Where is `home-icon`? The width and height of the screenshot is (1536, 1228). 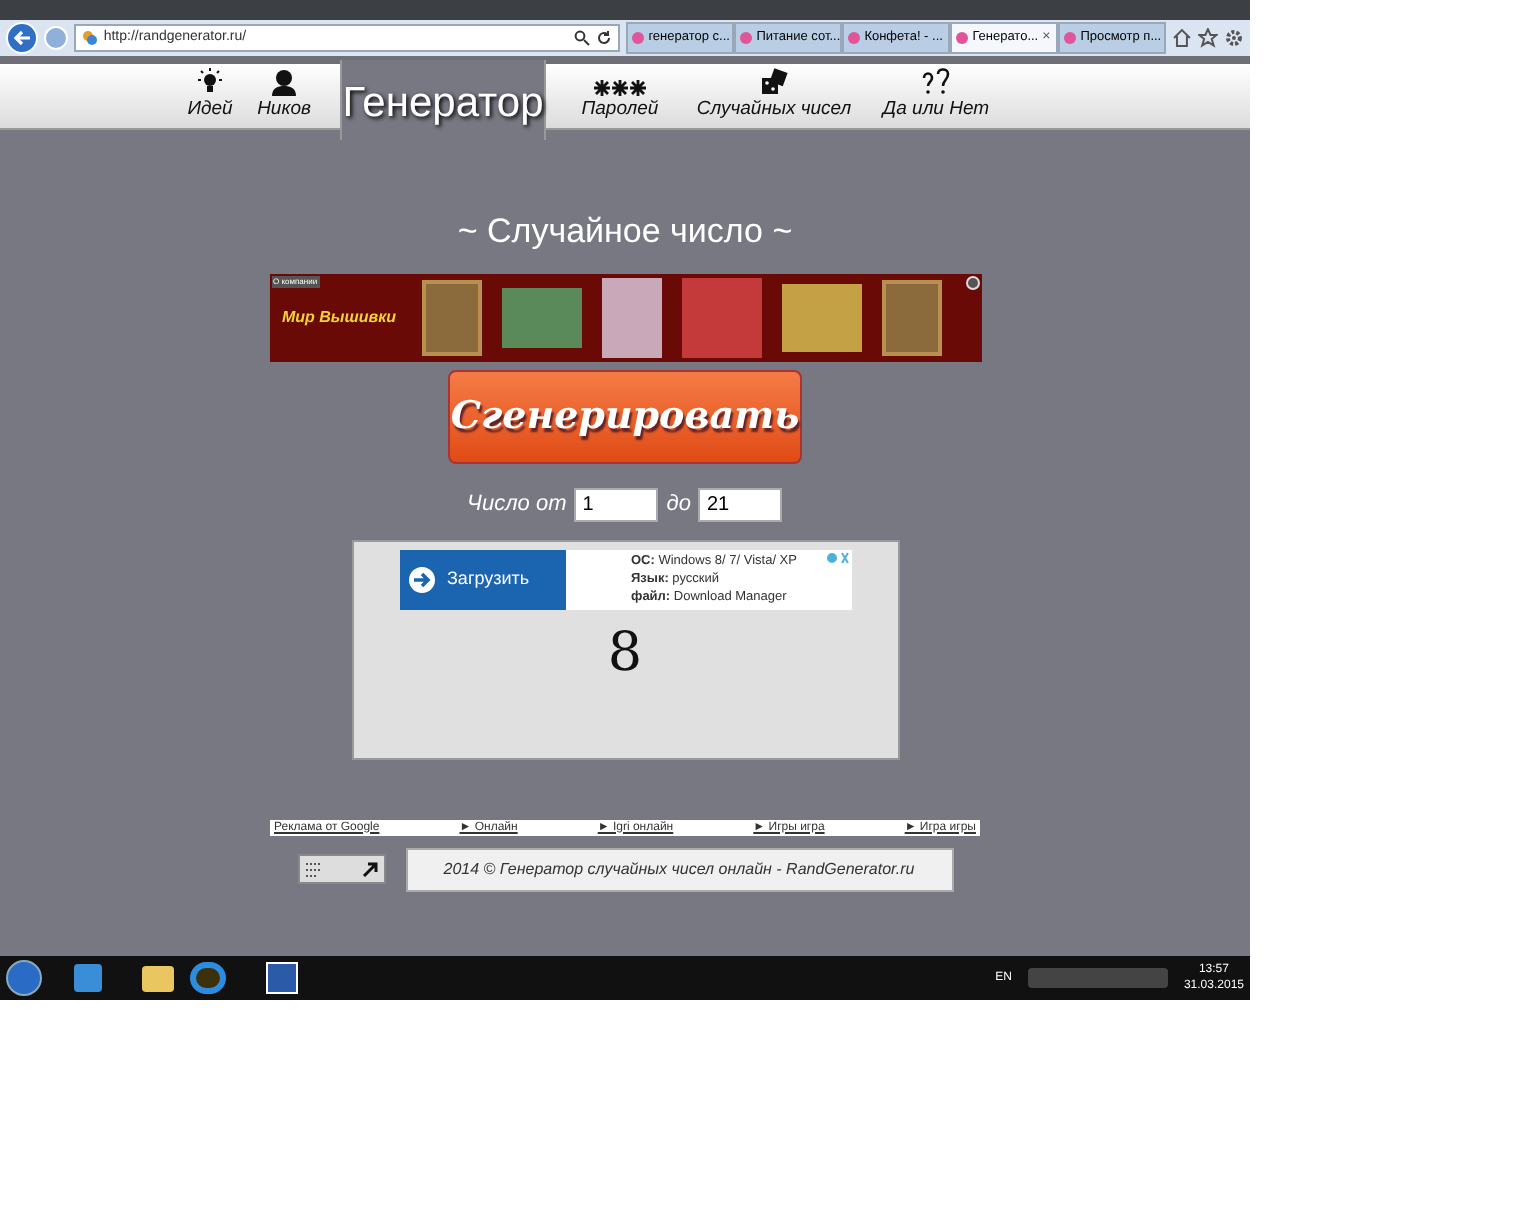 home-icon is located at coordinates (1182, 38).